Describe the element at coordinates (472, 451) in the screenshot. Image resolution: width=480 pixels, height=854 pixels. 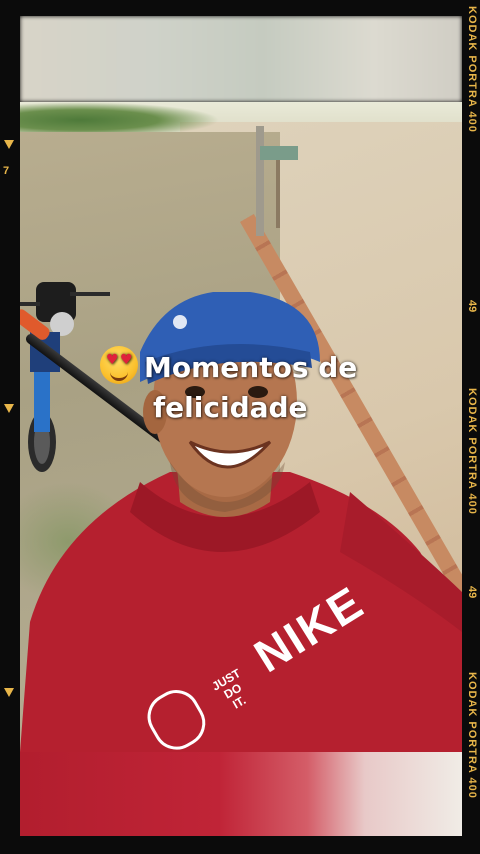
I see `film-brand-label-middle: KODAK PORTRA 400` at that location.